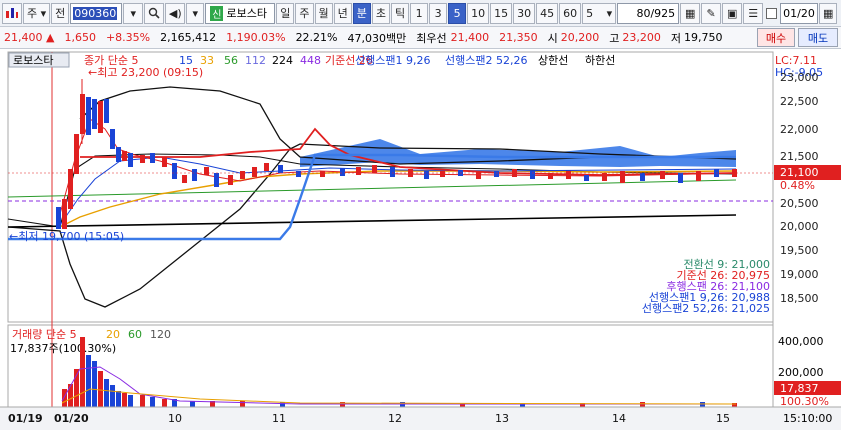  What do you see at coordinates (799, 13) in the screenshot?
I see `date-input: 01/20` at bounding box center [799, 13].